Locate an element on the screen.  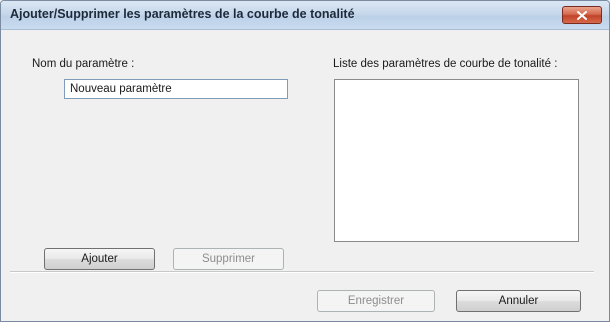
parameter-name-label: Nom du paramètre : is located at coordinates (83, 64).